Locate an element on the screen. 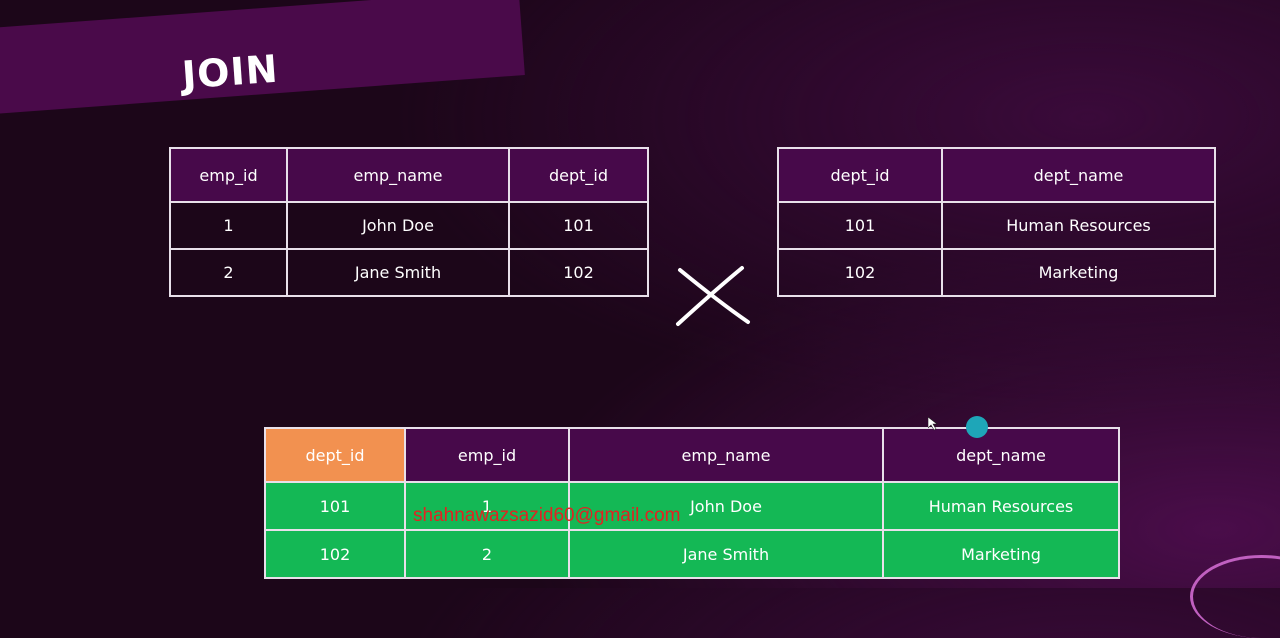 The height and width of the screenshot is (638, 1280). table-header-row: dept_id emp_id emp_name dept_name is located at coordinates (692, 455).